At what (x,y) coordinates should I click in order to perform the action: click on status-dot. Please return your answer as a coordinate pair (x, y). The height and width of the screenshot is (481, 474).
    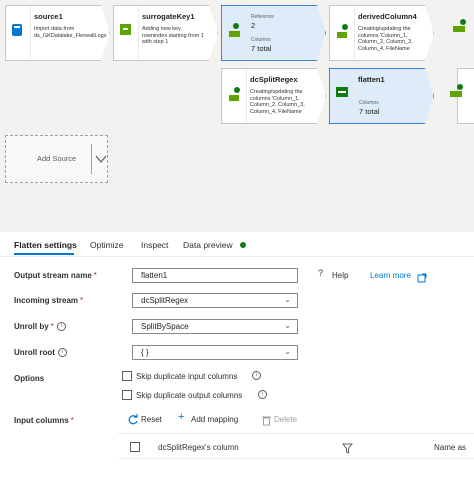
    Looking at the image, I should click on (243, 245).